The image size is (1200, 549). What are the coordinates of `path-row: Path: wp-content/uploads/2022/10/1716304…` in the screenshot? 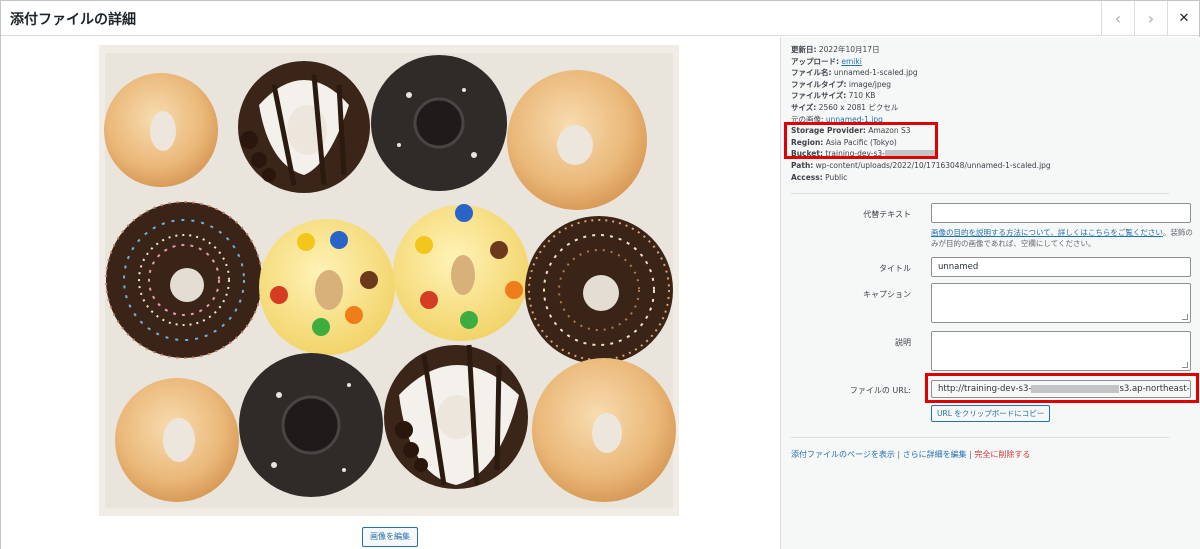 It's located at (921, 165).